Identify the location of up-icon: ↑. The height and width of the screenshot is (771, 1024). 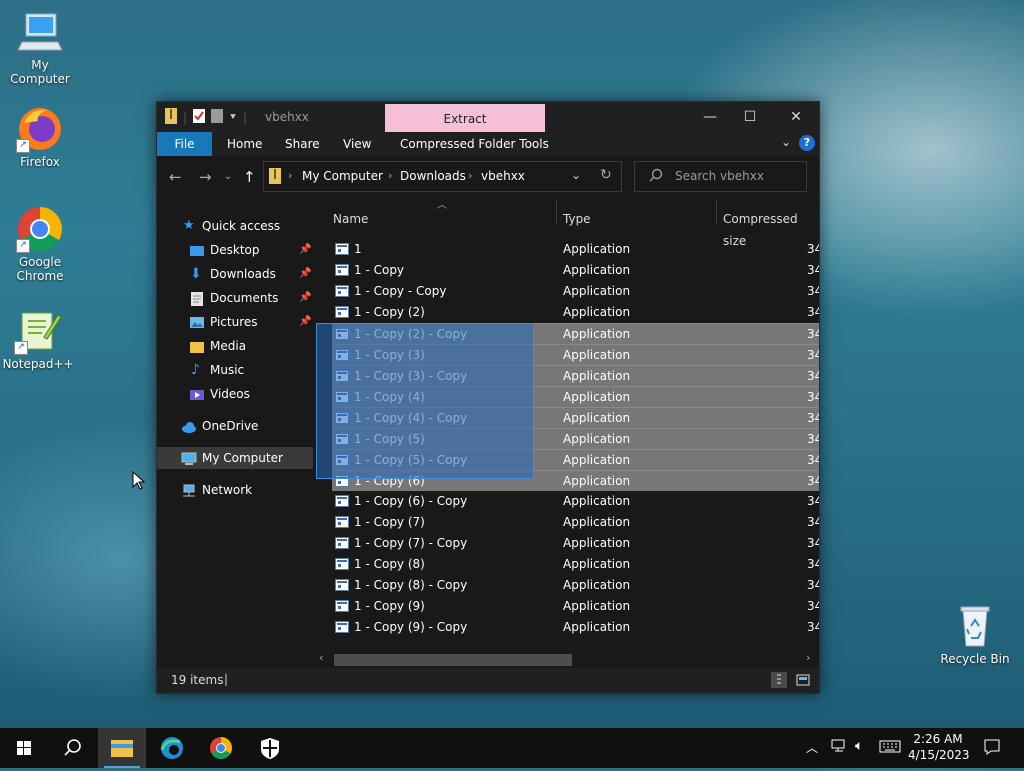
(249, 177).